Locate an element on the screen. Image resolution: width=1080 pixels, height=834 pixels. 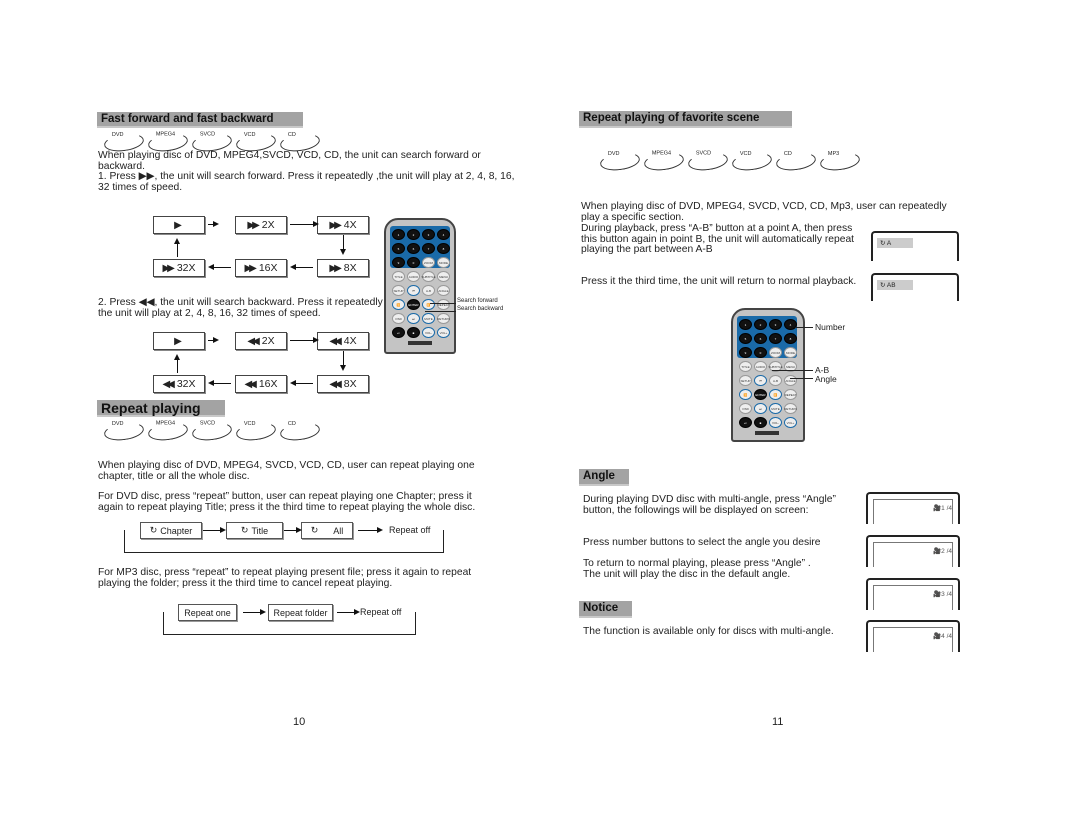
speed-icon: ▶ is located at coordinates (178, 341).